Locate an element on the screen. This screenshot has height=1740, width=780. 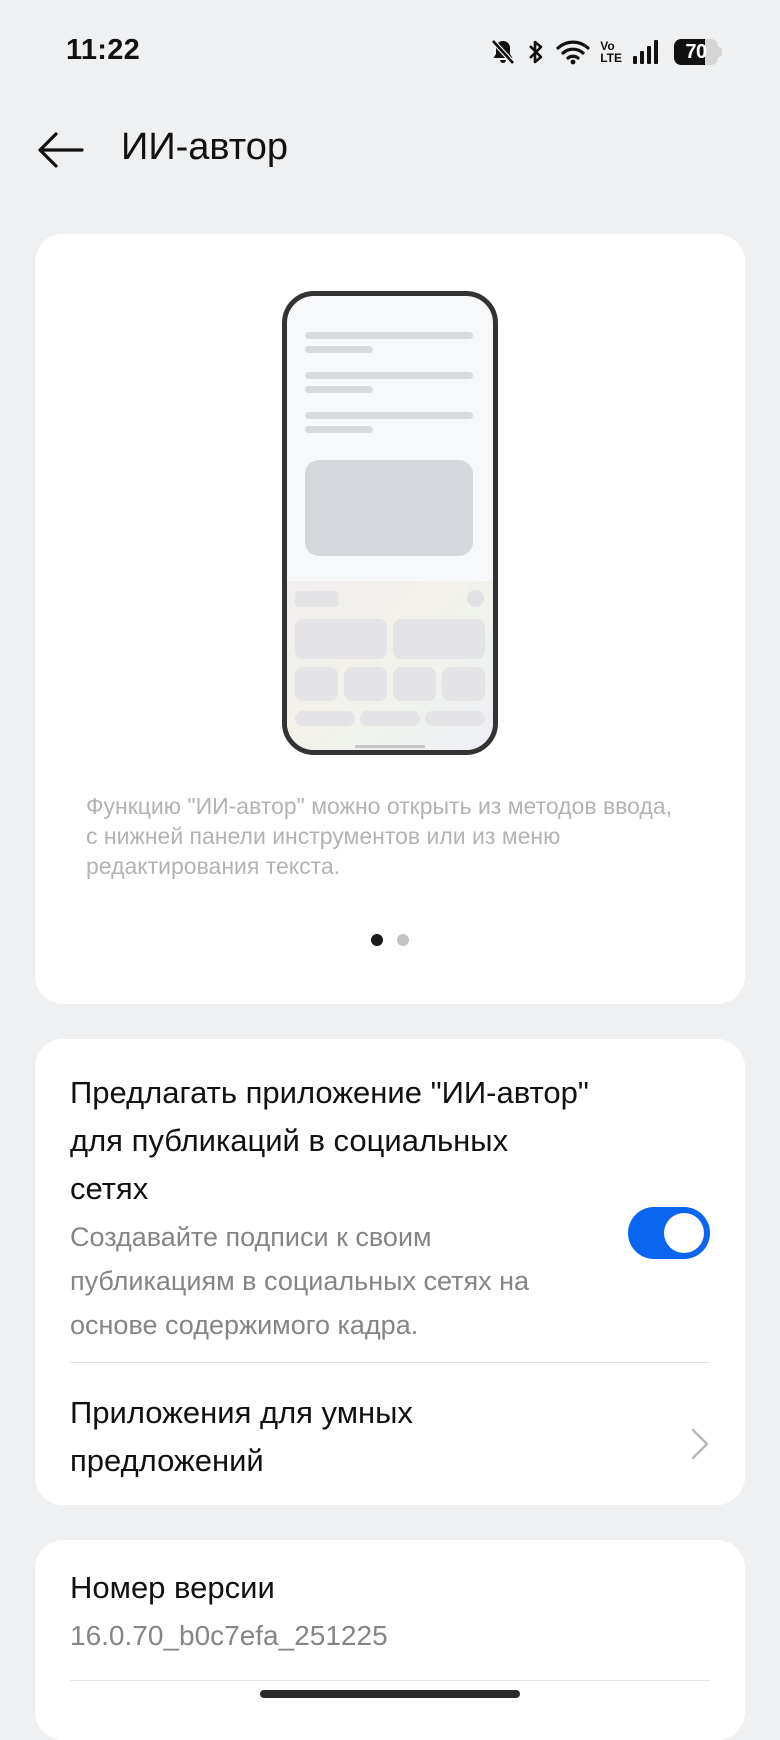
app-header: ИИ-автор is located at coordinates (390, 154).